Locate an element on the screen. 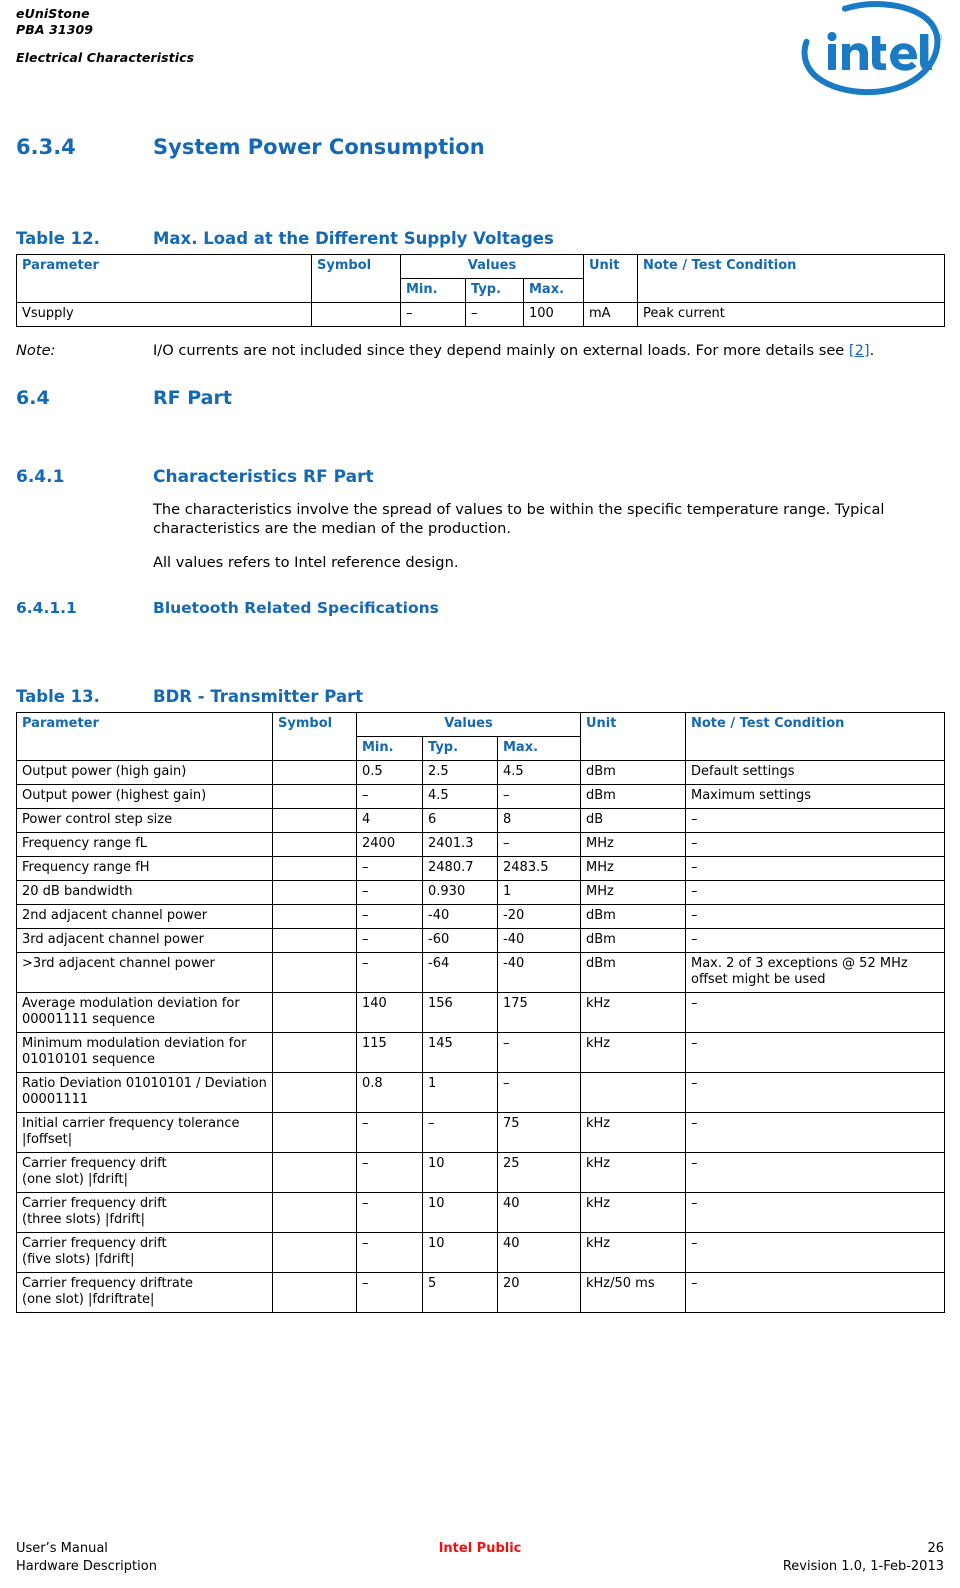 The image size is (960, 1588). table-row: 20 dB bandwidth –0.930 1 MHz – is located at coordinates (480, 892).